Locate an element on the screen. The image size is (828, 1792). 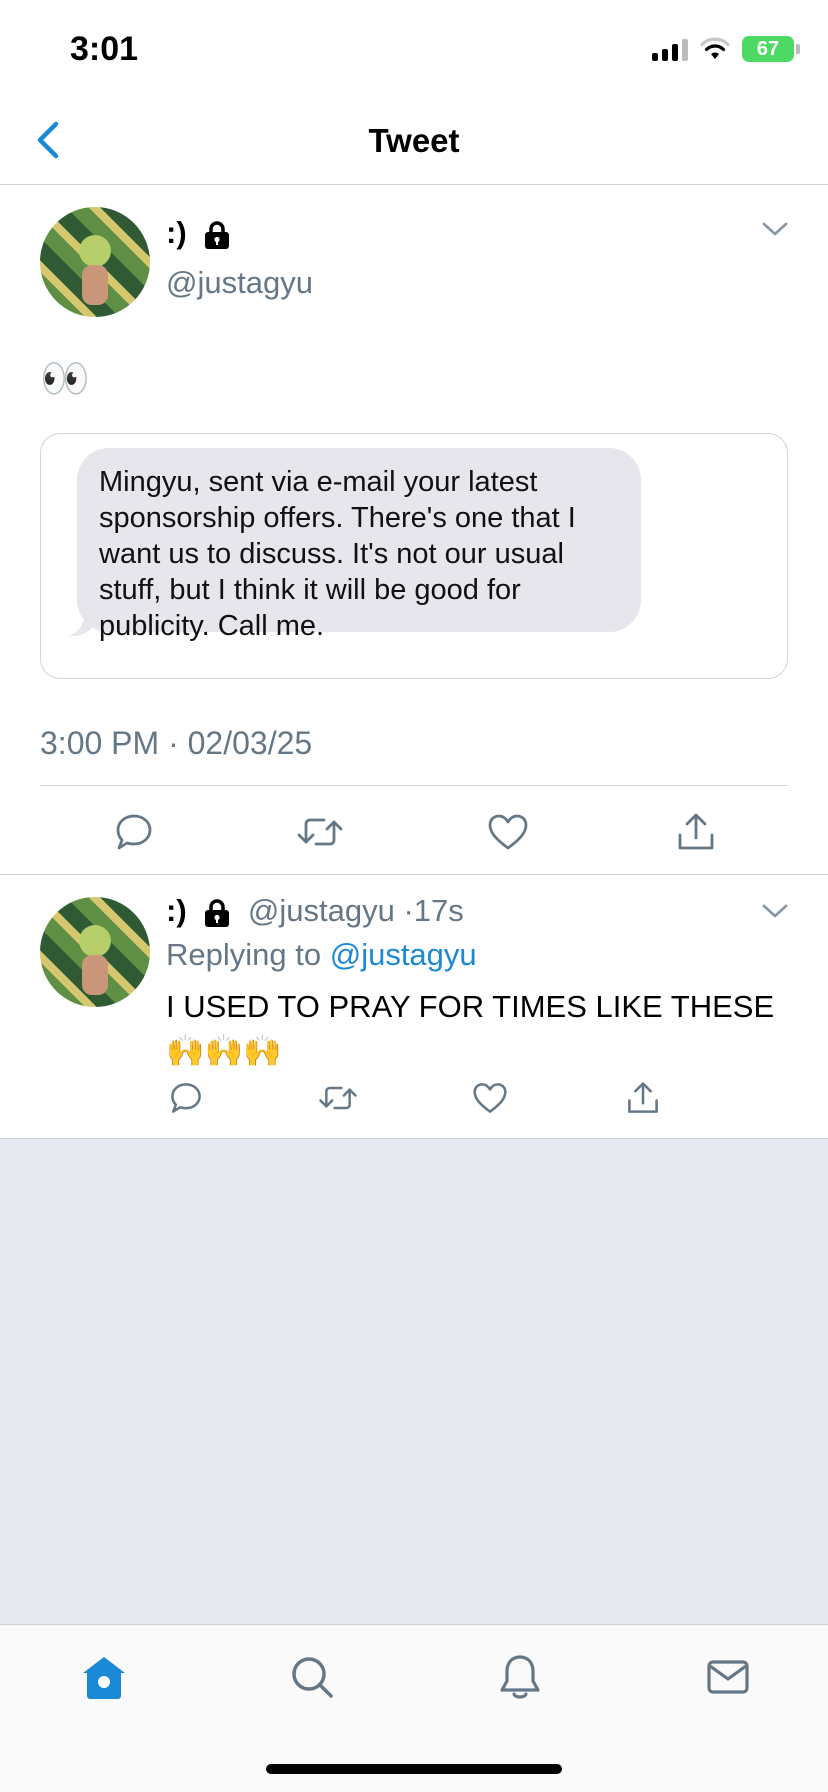
bell-icon is located at coordinates (520, 1677).